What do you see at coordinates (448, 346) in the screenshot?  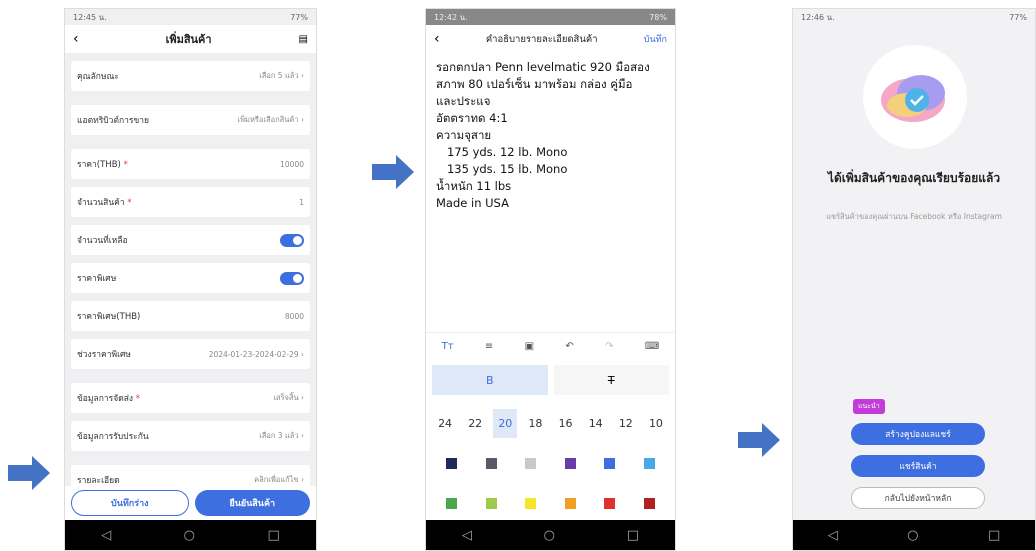 I see `text-format-icon: Tт` at bounding box center [448, 346].